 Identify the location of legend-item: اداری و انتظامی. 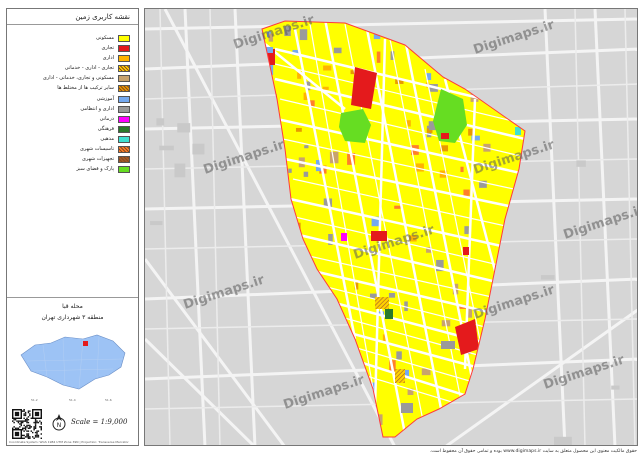
(72, 110).